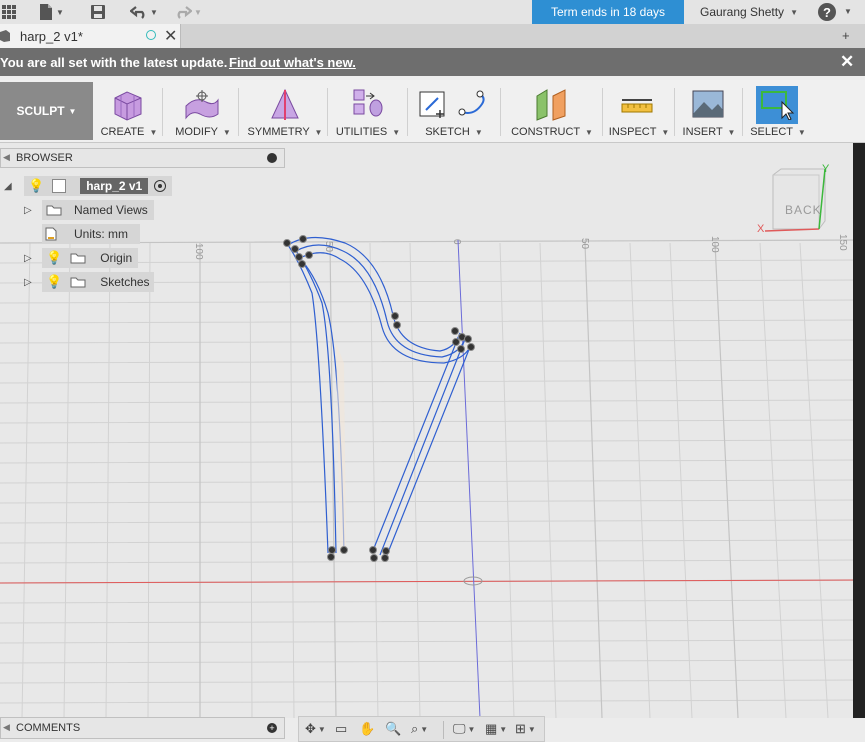 The height and width of the screenshot is (742, 865). What do you see at coordinates (51, 234) in the screenshot?
I see `document-settings-icon` at bounding box center [51, 234].